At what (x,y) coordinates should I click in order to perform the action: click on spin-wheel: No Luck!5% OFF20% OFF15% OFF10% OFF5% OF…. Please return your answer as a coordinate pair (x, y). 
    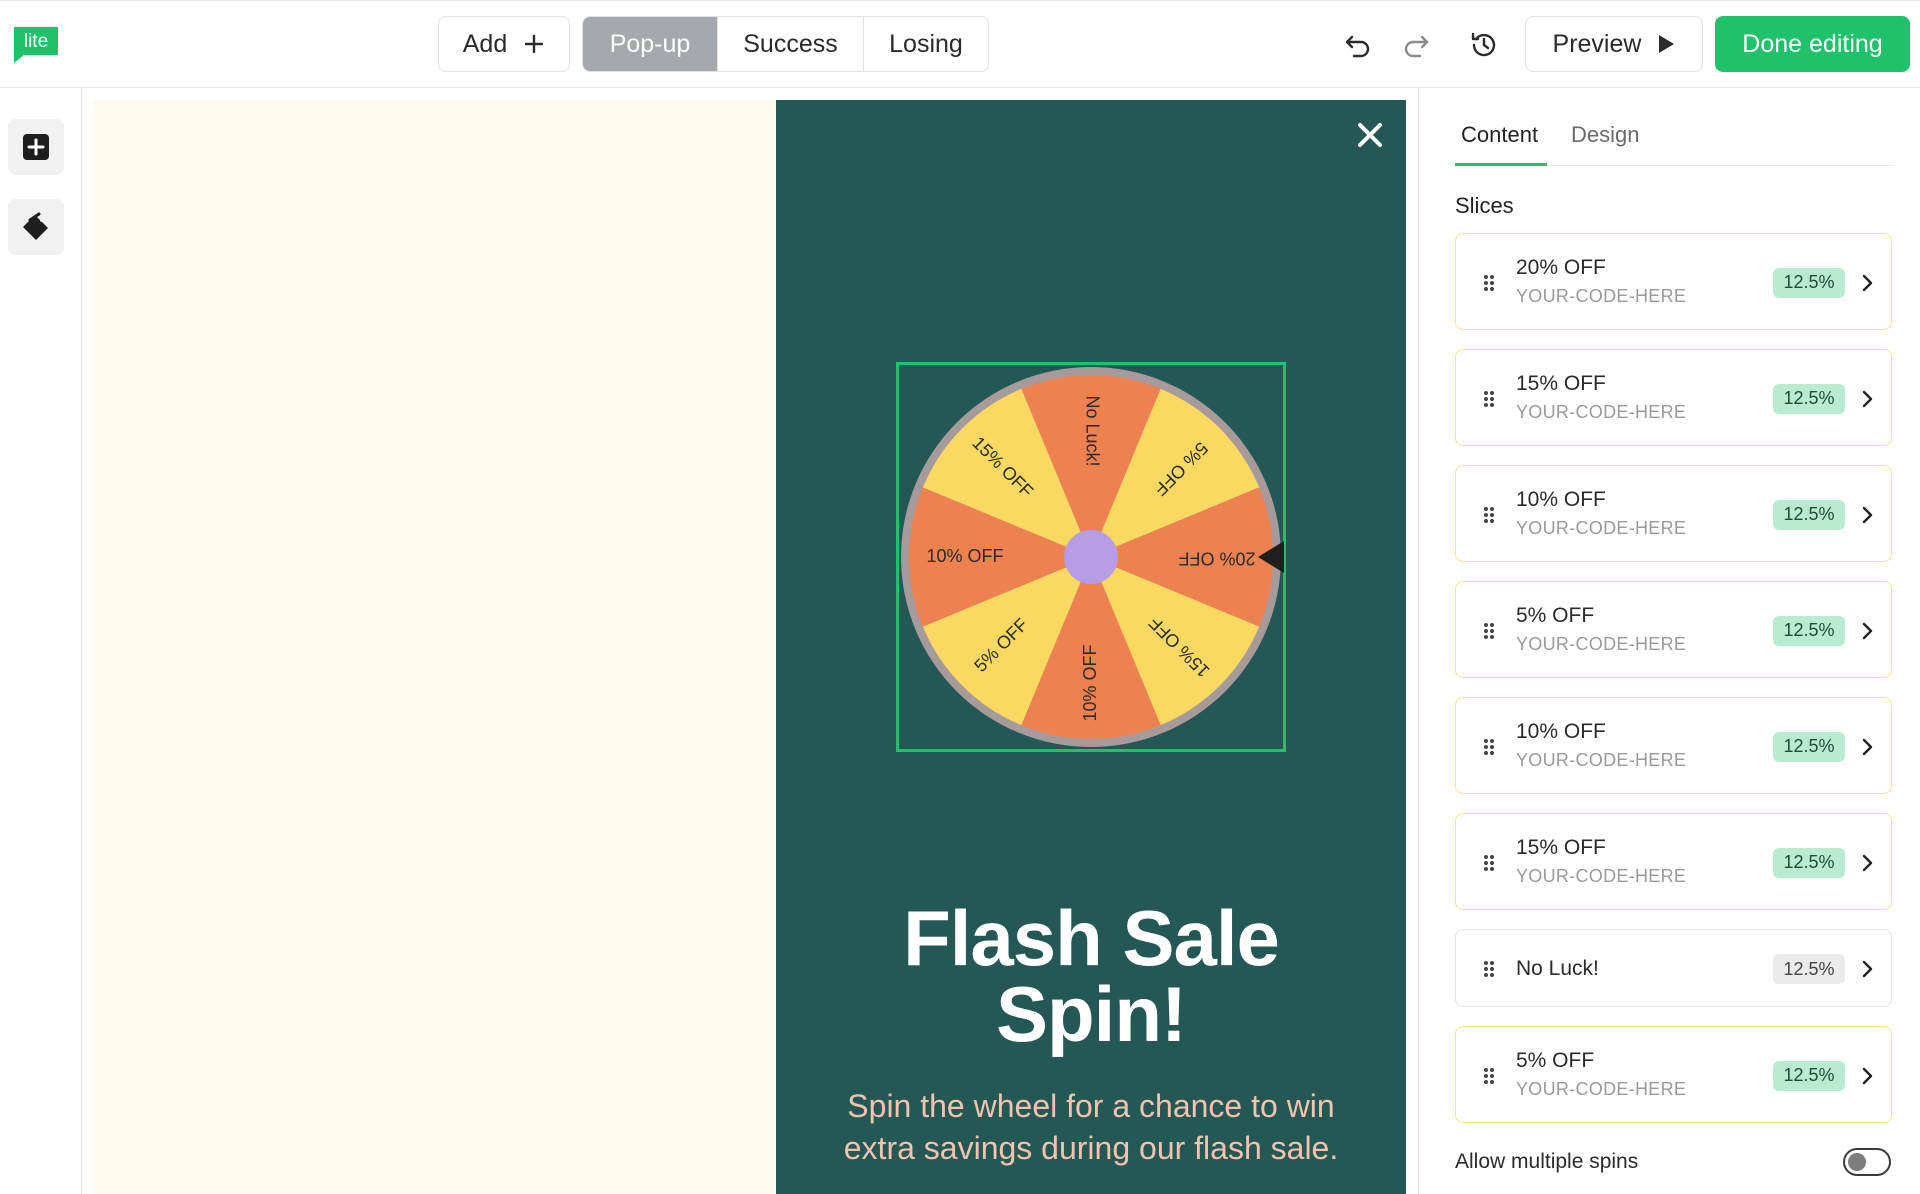
    Looking at the image, I should click on (1091, 557).